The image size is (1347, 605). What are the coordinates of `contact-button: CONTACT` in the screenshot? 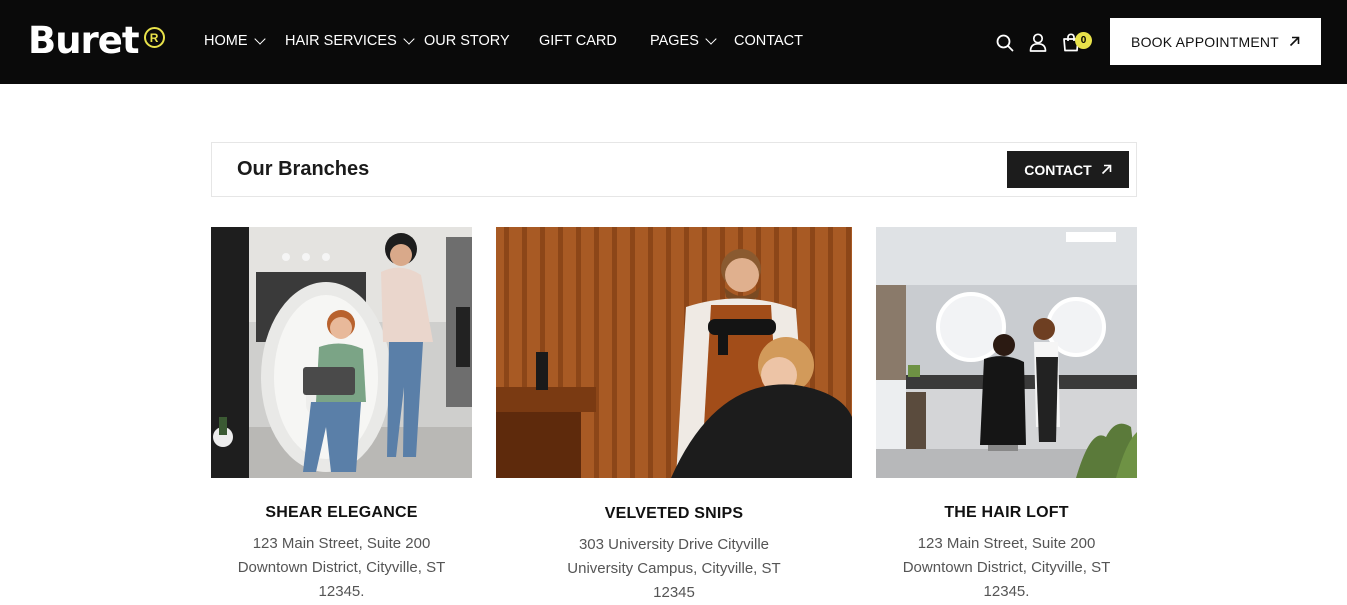 It's located at (1068, 169).